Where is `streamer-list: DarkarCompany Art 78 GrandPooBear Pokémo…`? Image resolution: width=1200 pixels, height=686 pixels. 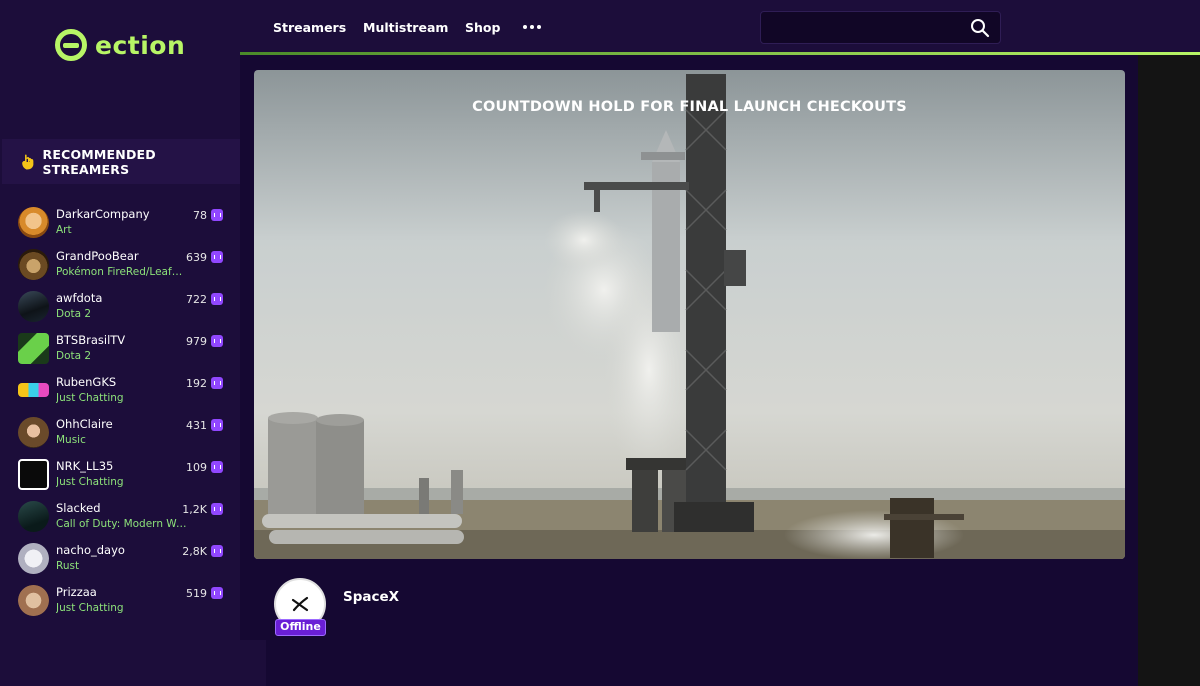 streamer-list: DarkarCompany Art 78 GrandPooBear Pokémo… is located at coordinates (120, 414).